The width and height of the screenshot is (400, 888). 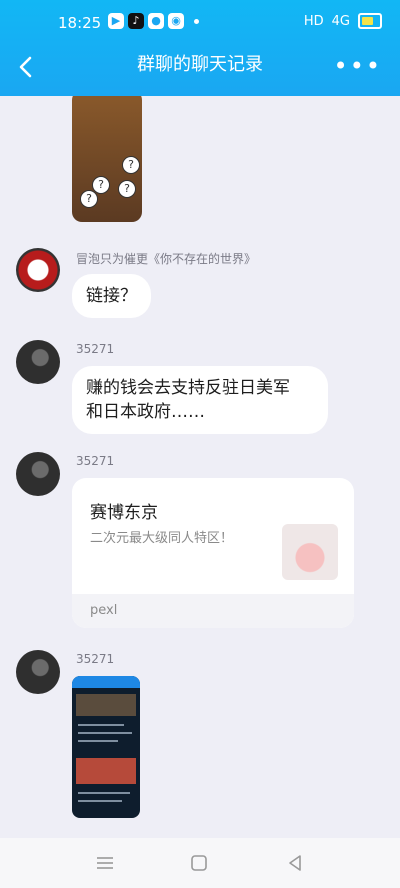 I want to click on wechat-icon: ●, so click(x=156, y=21).